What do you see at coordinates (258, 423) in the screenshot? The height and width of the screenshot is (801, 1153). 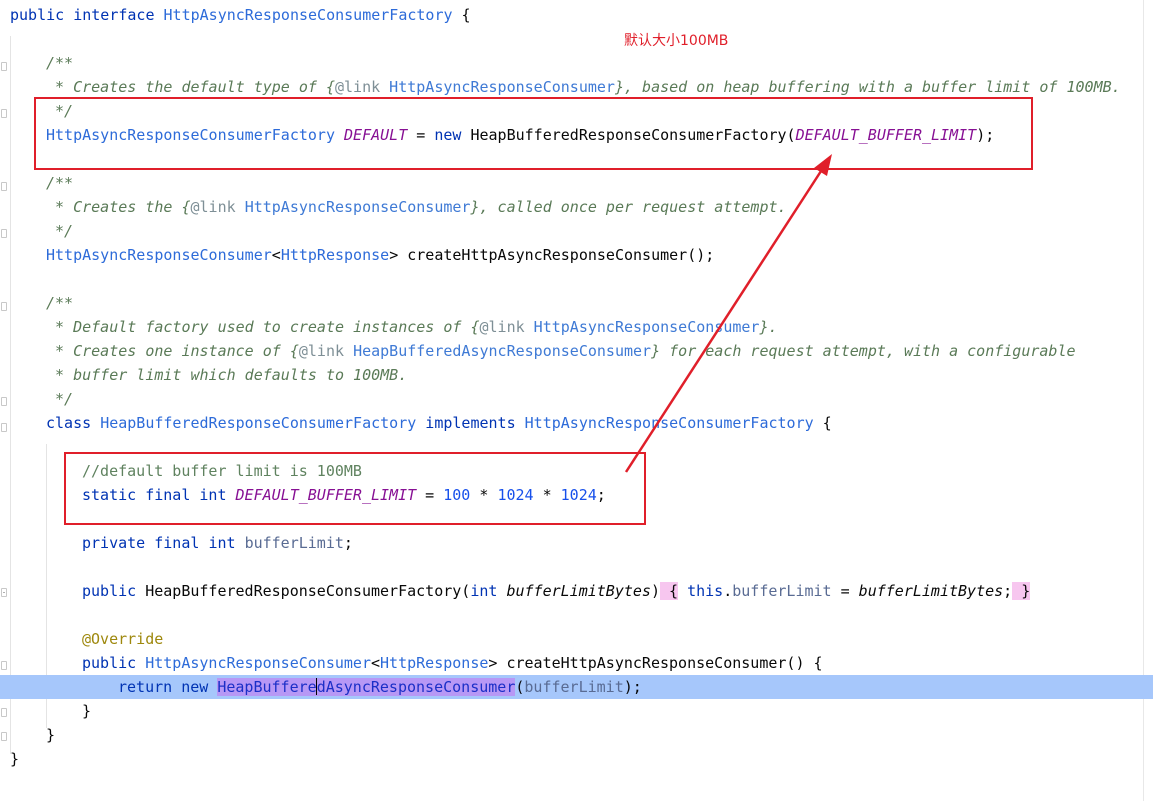 I see `class-name: HeapBufferedResponseConsumerFactory` at bounding box center [258, 423].